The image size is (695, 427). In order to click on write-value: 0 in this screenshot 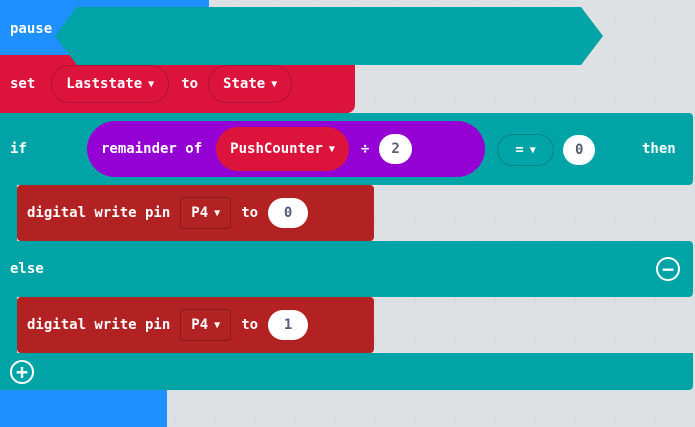, I will do `click(288, 213)`.